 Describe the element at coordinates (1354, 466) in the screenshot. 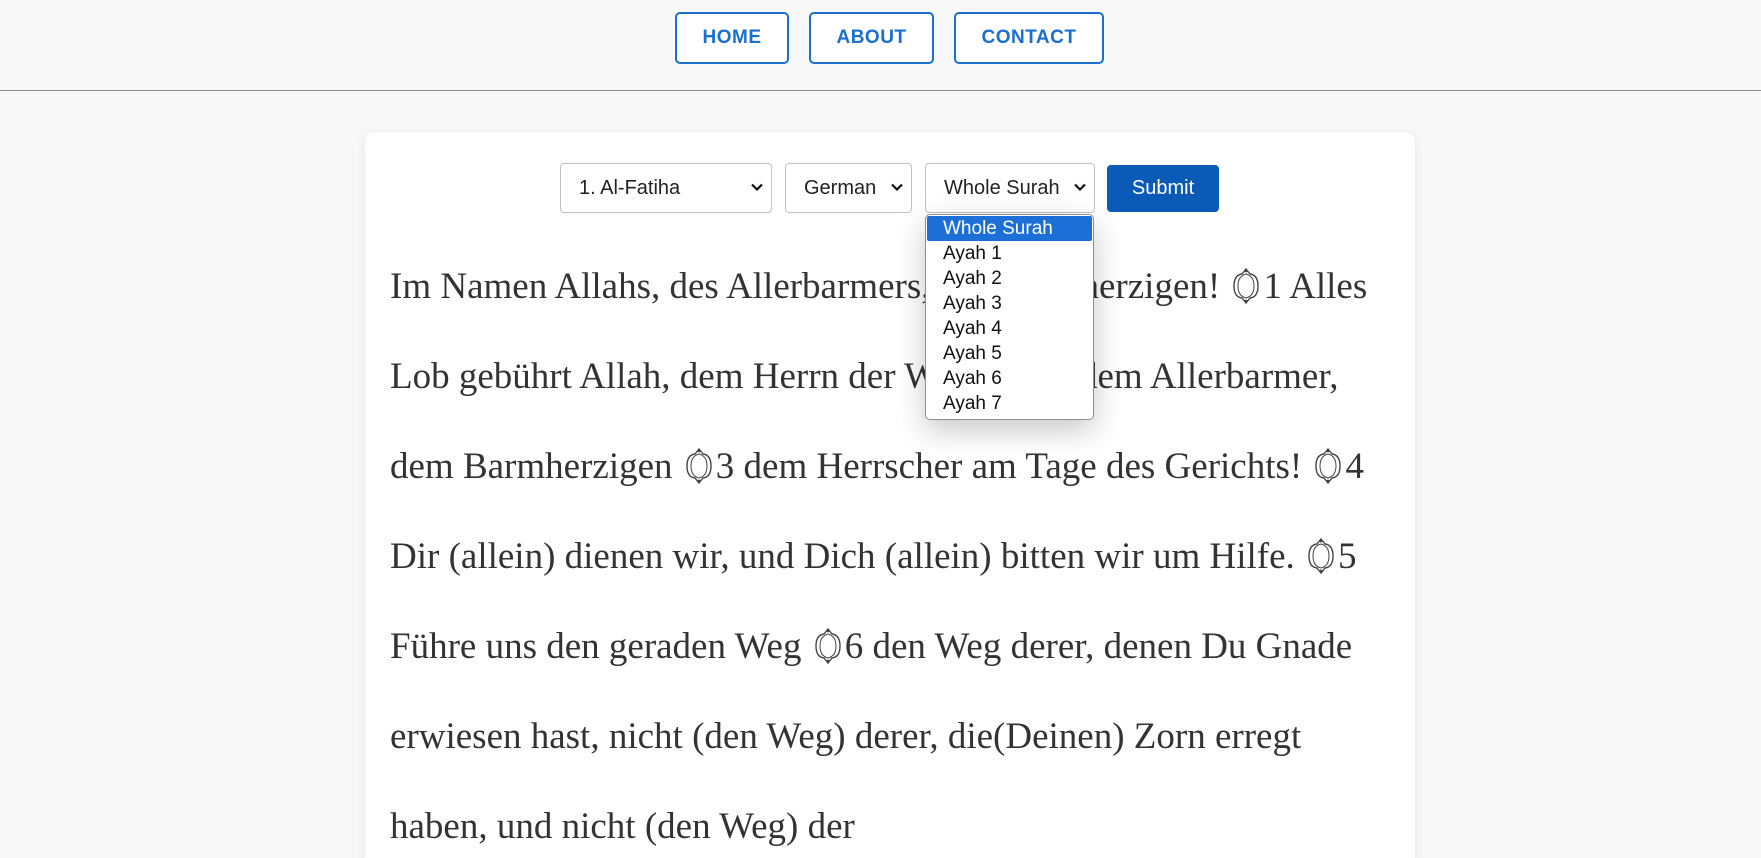

I see `verse-number: 4` at that location.